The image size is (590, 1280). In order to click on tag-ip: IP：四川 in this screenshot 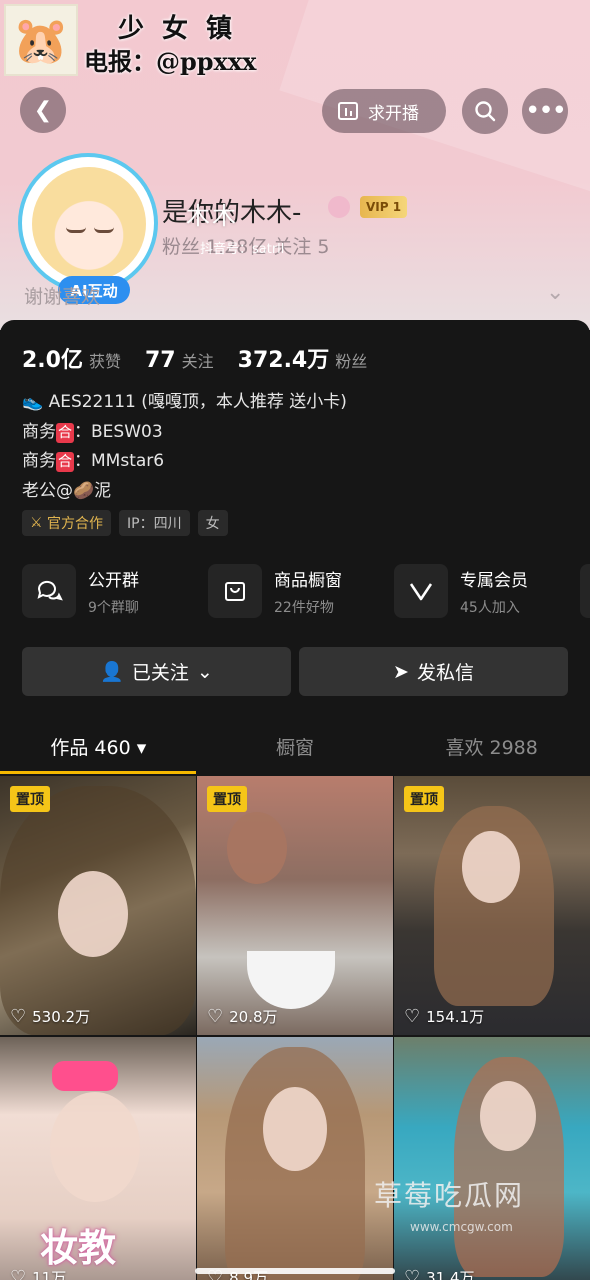, I will do `click(154, 523)`.